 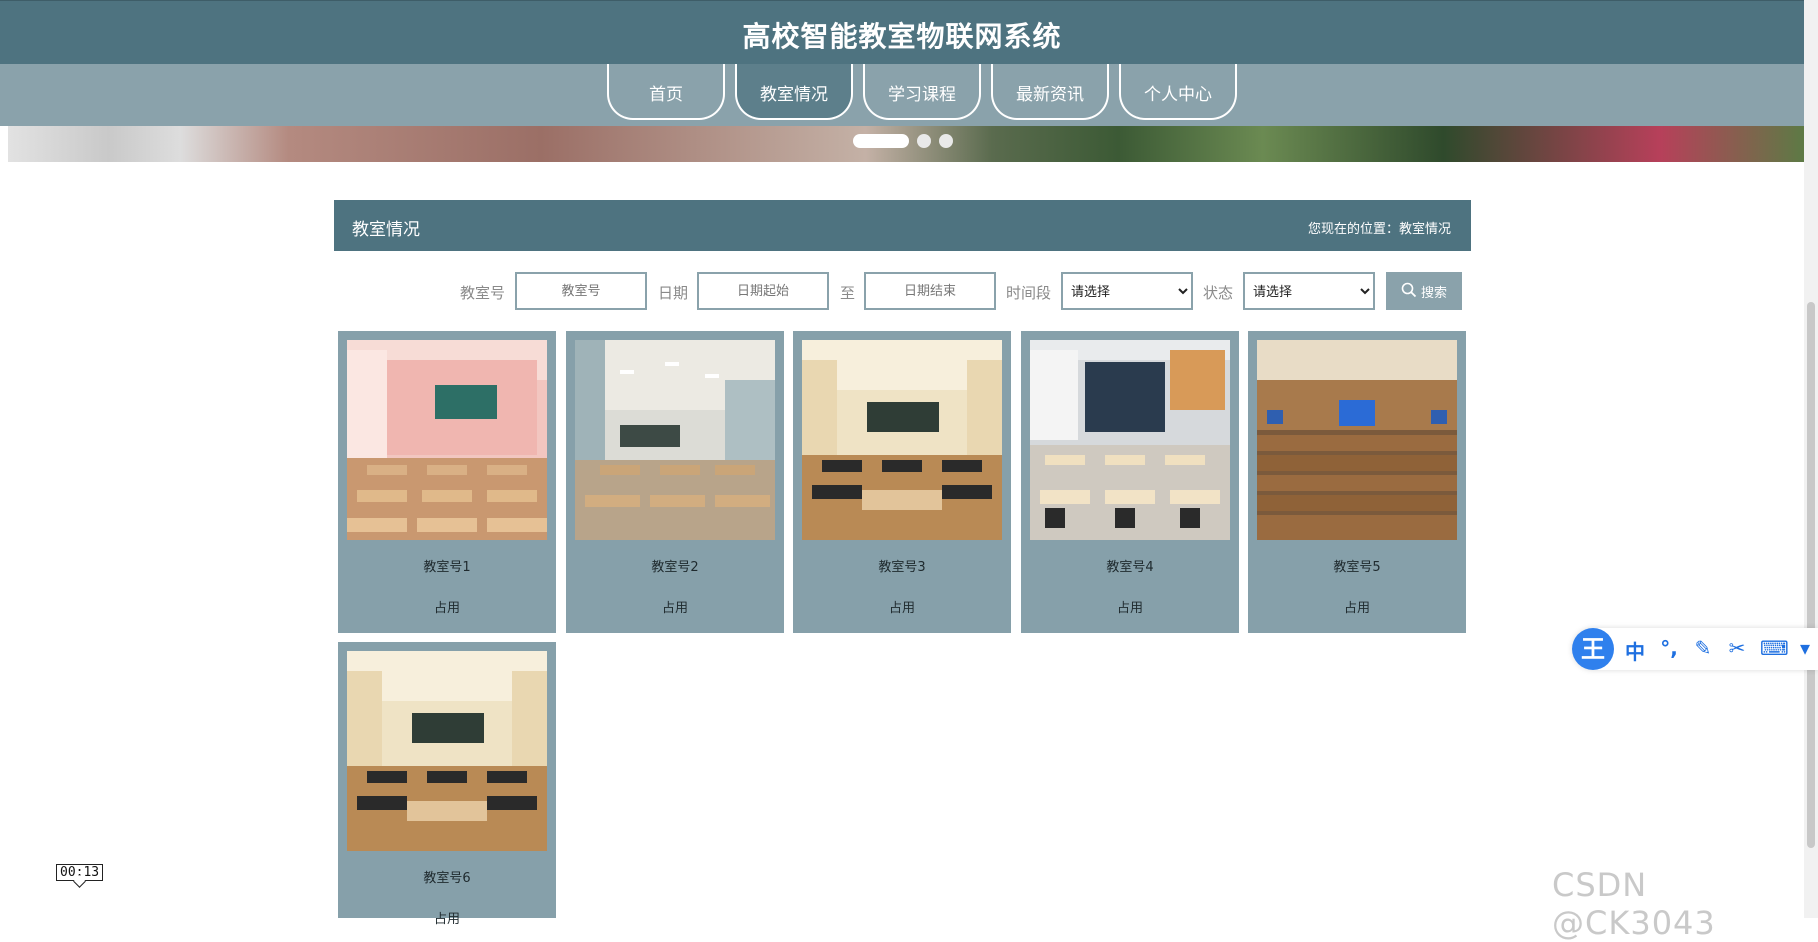 I want to click on nav-item-news: 最新资讯, so click(x=1050, y=92).